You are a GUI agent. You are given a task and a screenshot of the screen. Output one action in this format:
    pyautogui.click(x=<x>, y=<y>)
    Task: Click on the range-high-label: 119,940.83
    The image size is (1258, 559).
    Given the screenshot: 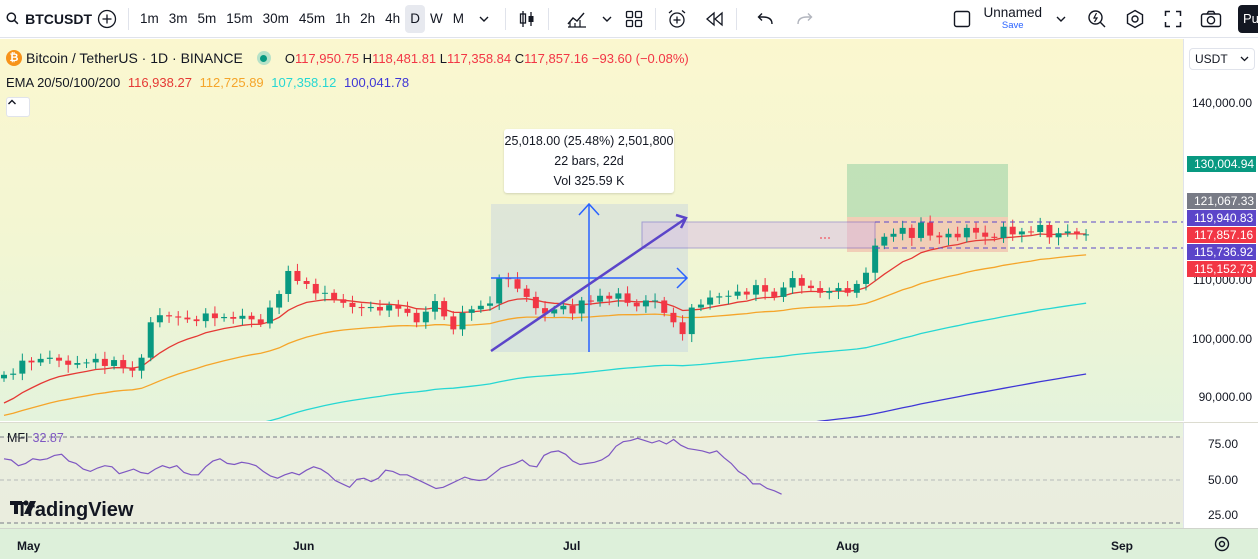 What is the action you would take?
    pyautogui.click(x=1221, y=218)
    